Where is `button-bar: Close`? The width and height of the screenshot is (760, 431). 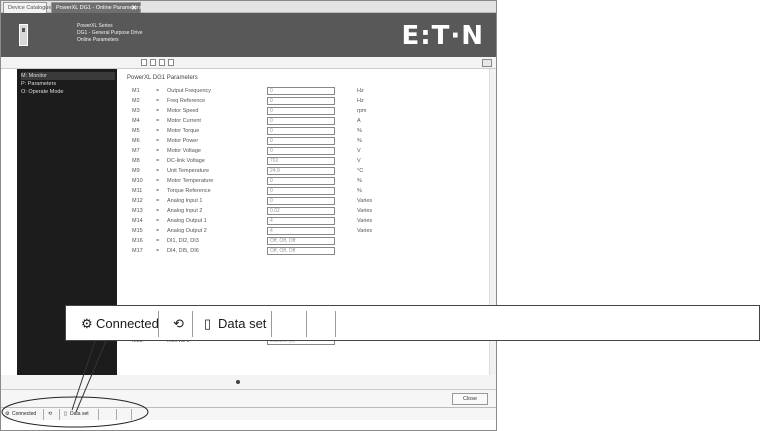
button-bar: Close is located at coordinates (248, 398).